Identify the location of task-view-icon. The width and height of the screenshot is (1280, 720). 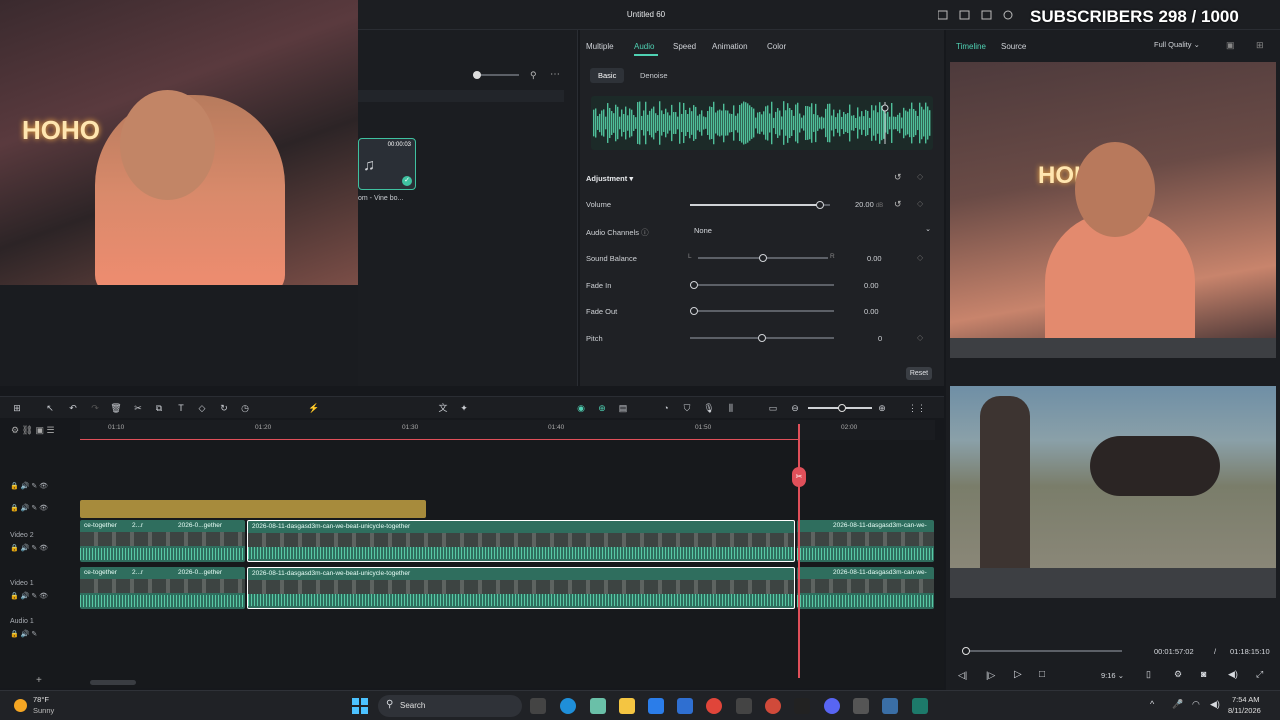
(538, 706).